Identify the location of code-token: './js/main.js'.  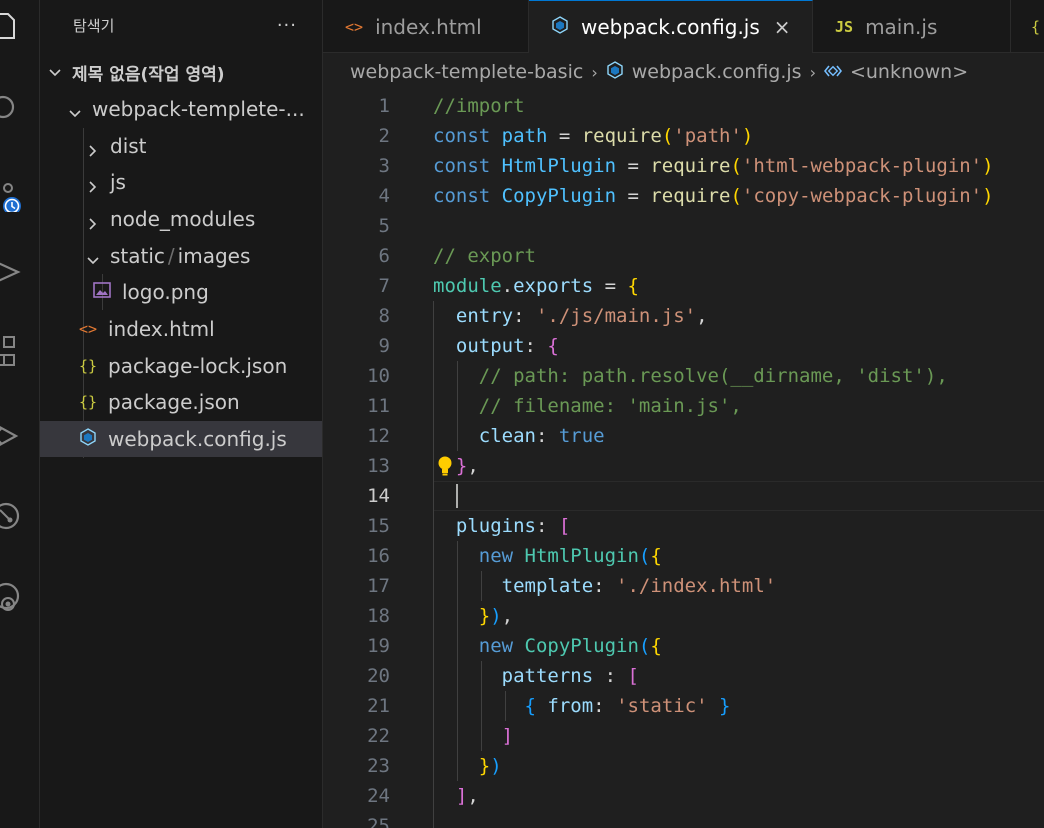
(616, 316).